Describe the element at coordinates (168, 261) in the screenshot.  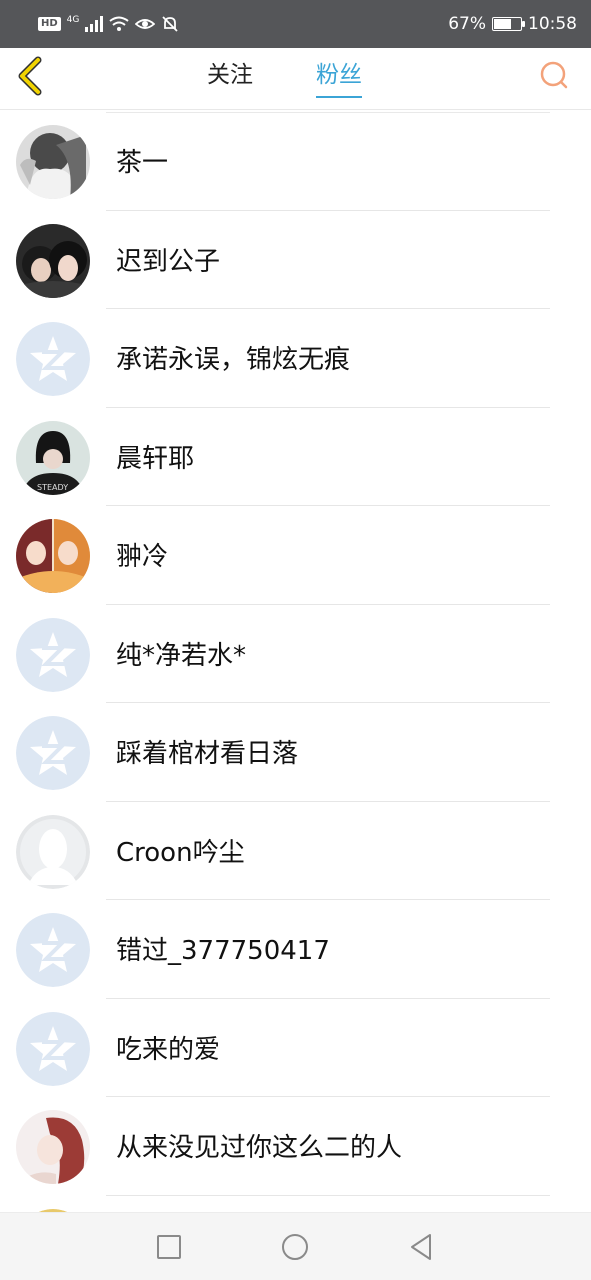
I see `fan-name: 迟到公子` at that location.